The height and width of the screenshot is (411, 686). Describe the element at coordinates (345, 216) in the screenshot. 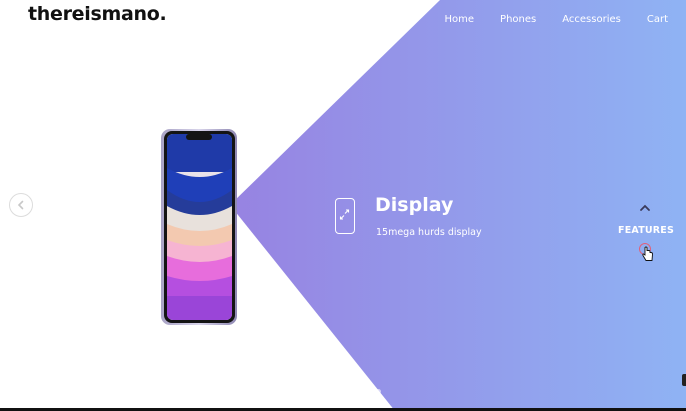

I see `phone-expand-icon` at that location.